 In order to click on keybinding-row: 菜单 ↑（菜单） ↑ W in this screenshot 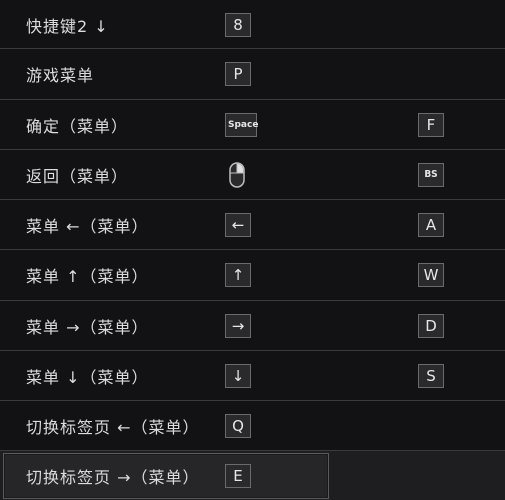, I will do `click(252, 274)`.